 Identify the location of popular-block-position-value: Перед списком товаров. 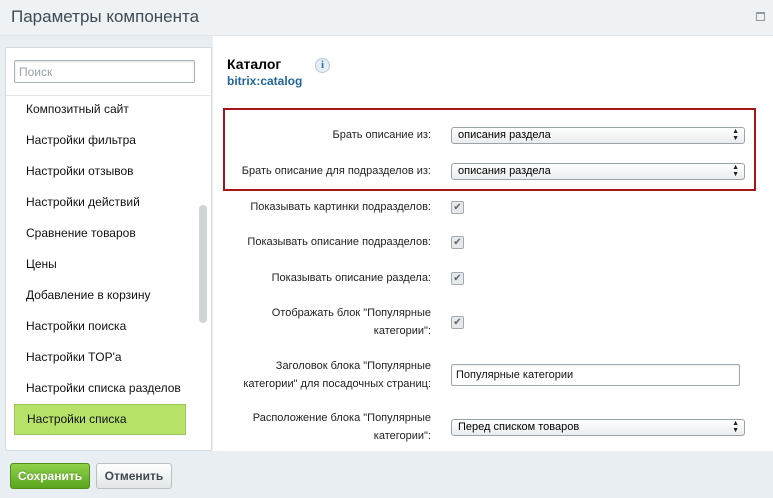
(519, 427).